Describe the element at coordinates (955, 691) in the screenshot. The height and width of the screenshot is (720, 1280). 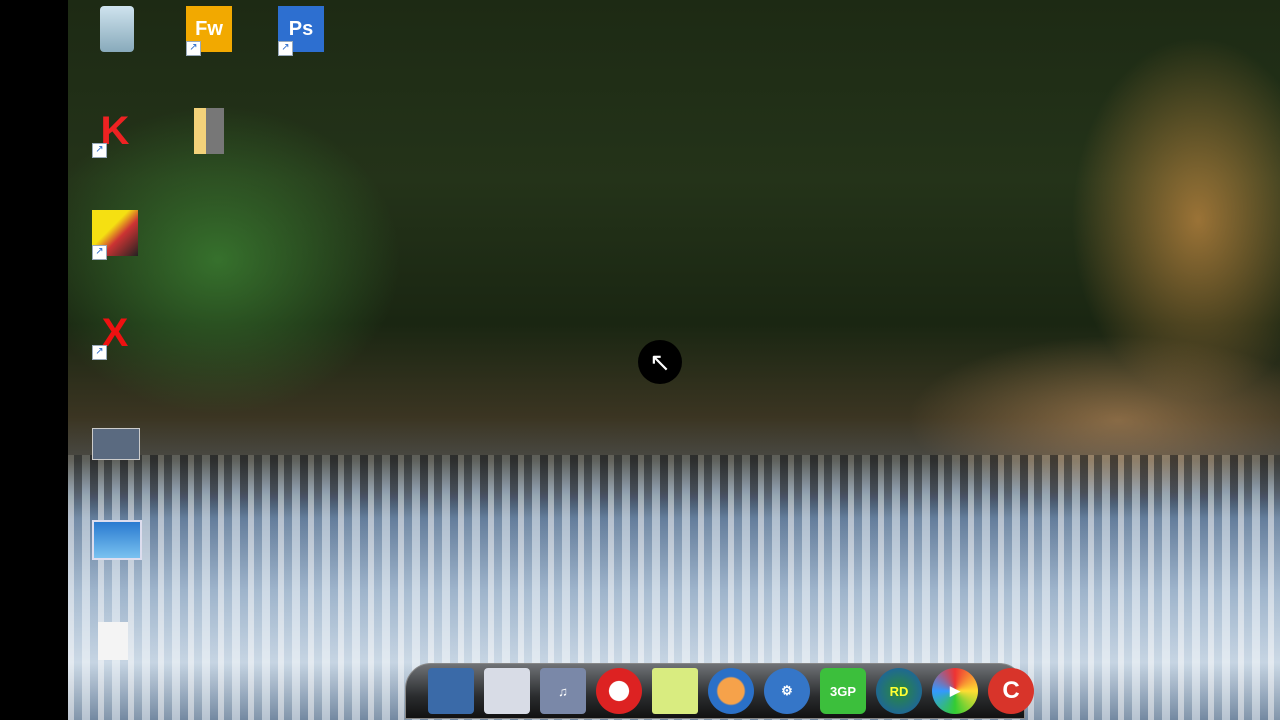
I see `media-player-dock-icon: ▶` at that location.